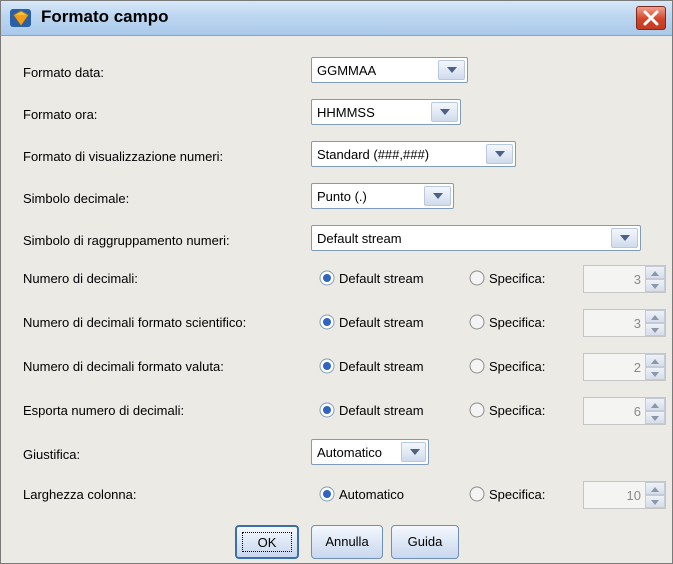 Image resolution: width=673 pixels, height=564 pixels. I want to click on column-width-label: Larghezza colonna:, so click(80, 494).